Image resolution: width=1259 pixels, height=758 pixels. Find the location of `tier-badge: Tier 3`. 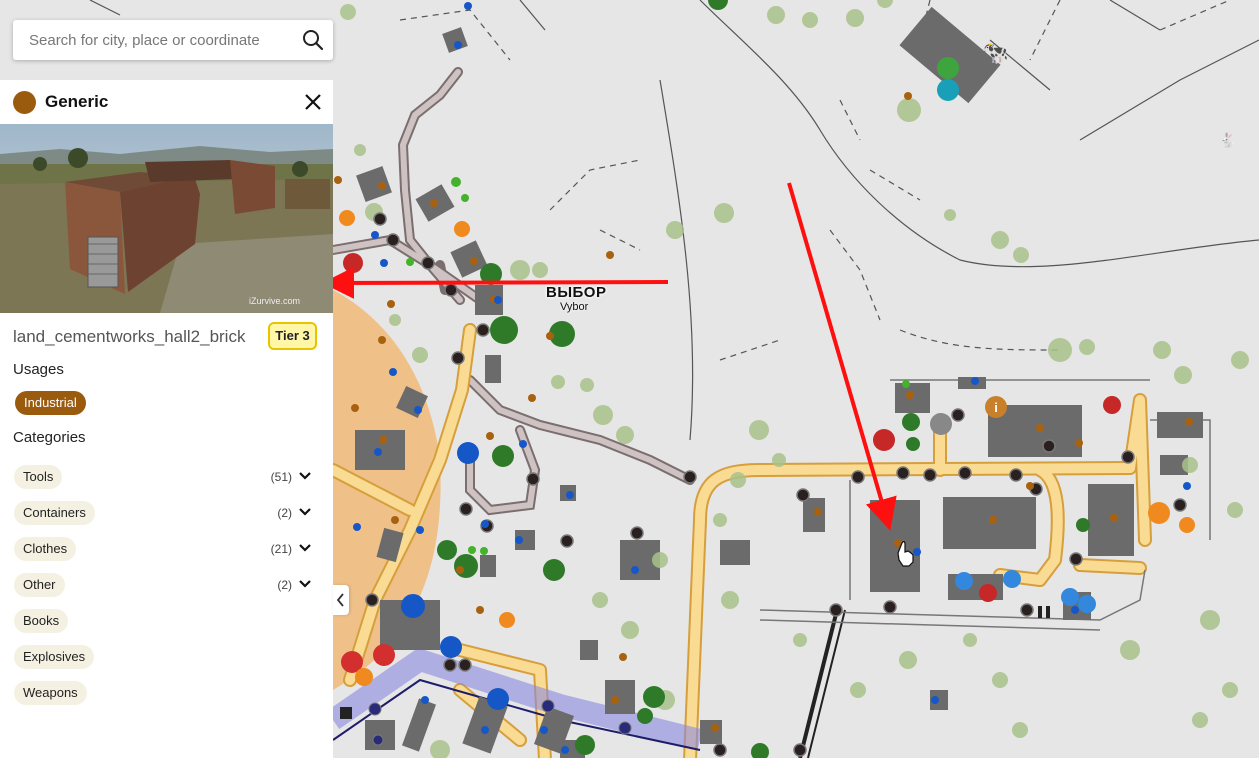

tier-badge: Tier 3 is located at coordinates (292, 336).